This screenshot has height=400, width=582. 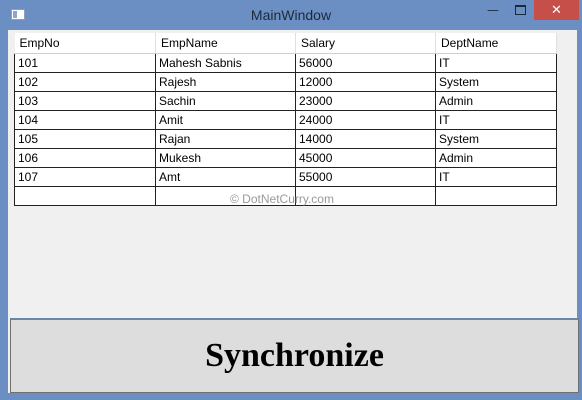 I want to click on table-row: 105 Rajan 14000 System, so click(x=285, y=139).